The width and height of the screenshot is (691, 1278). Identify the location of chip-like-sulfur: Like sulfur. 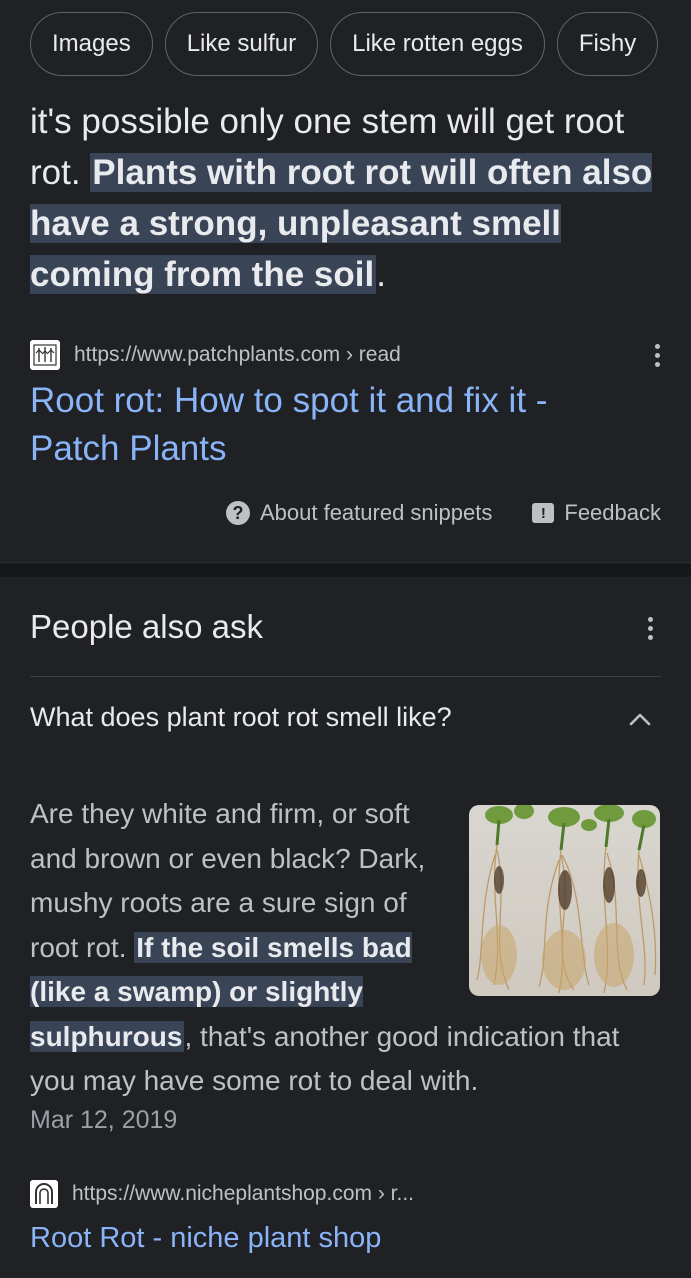
(241, 44).